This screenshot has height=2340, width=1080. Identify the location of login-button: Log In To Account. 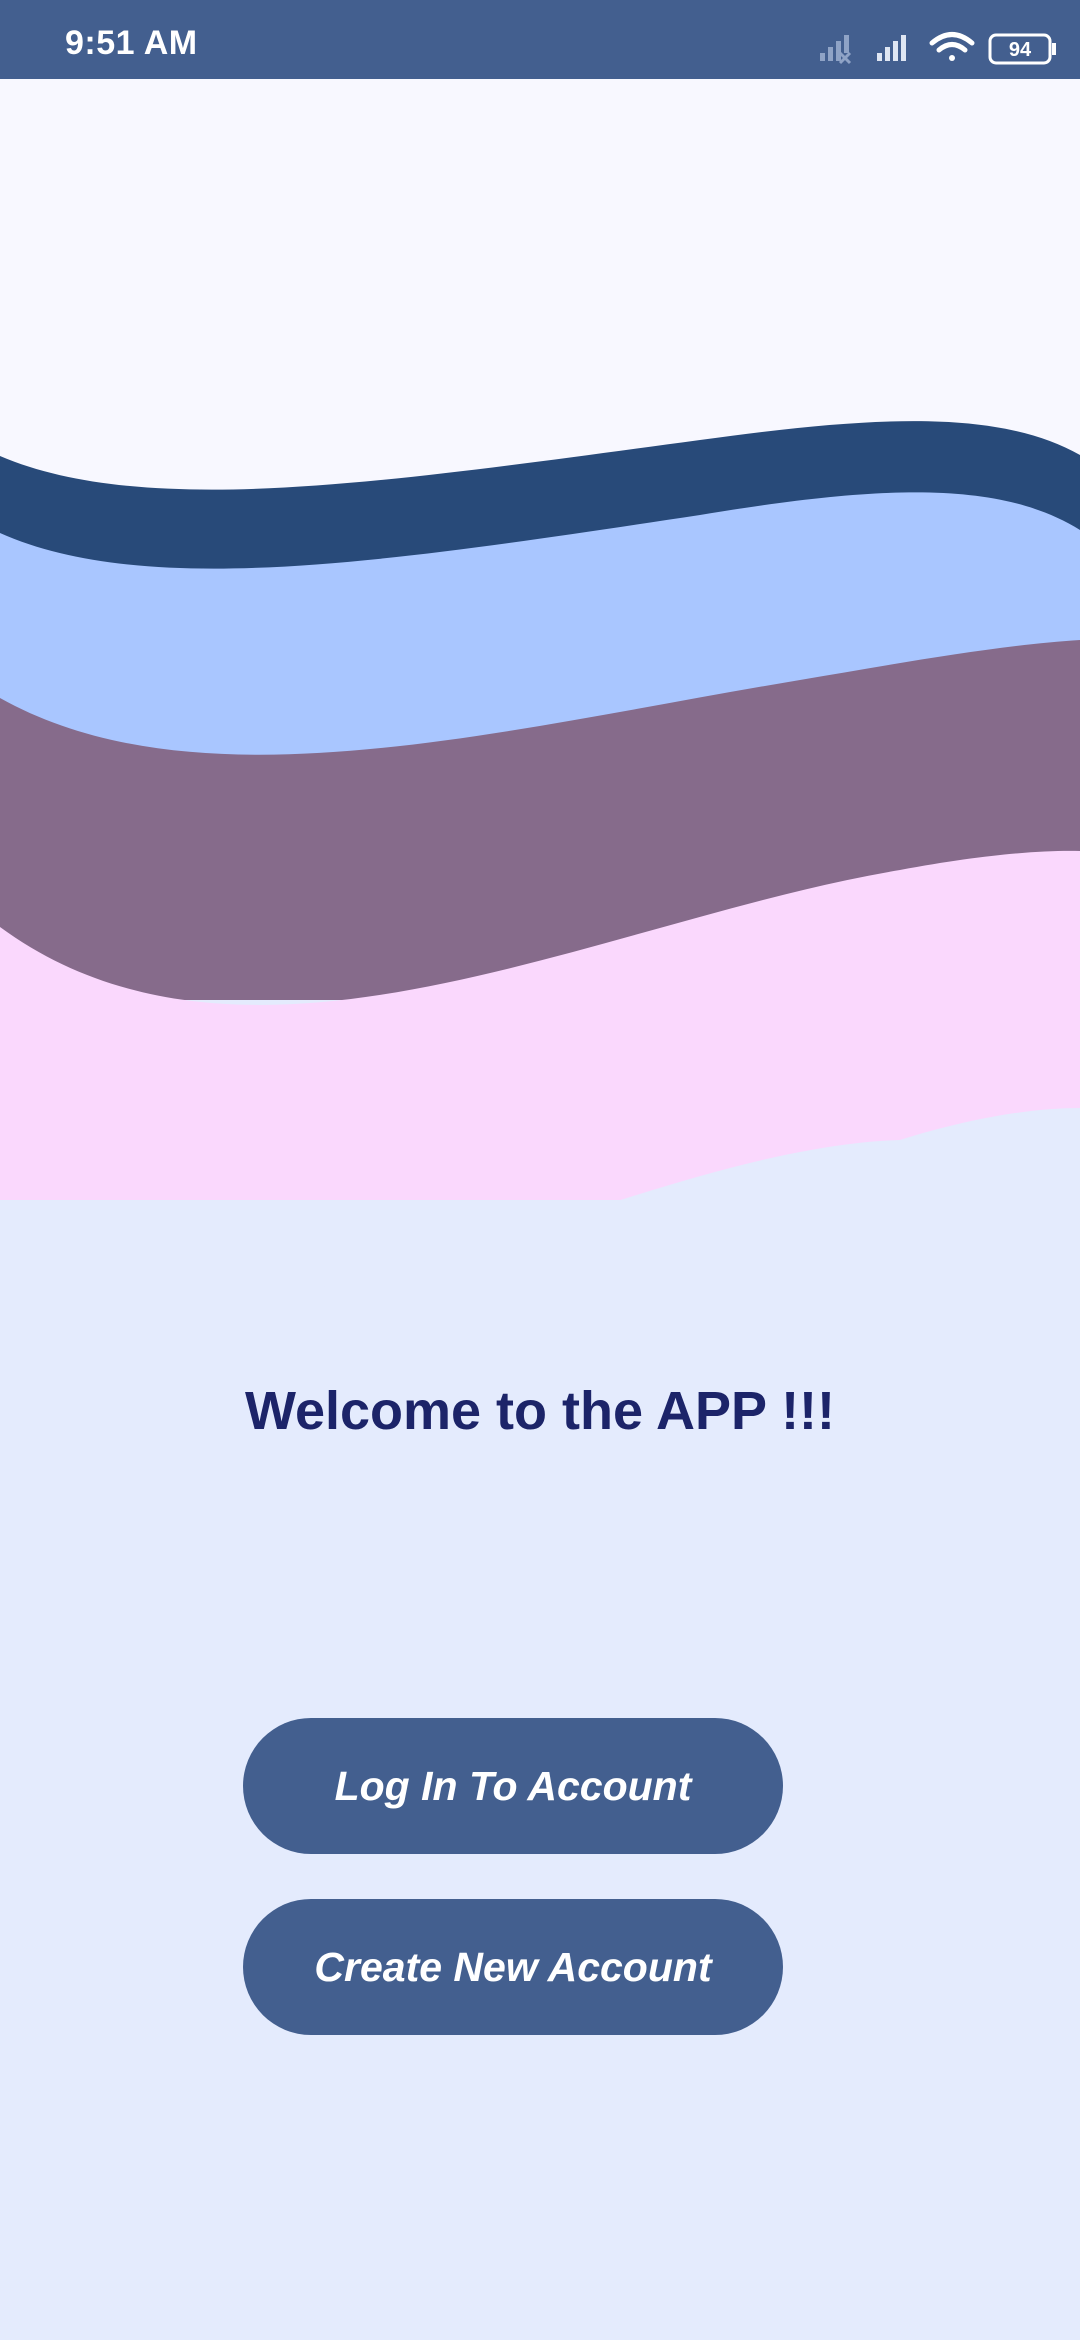
(513, 1786).